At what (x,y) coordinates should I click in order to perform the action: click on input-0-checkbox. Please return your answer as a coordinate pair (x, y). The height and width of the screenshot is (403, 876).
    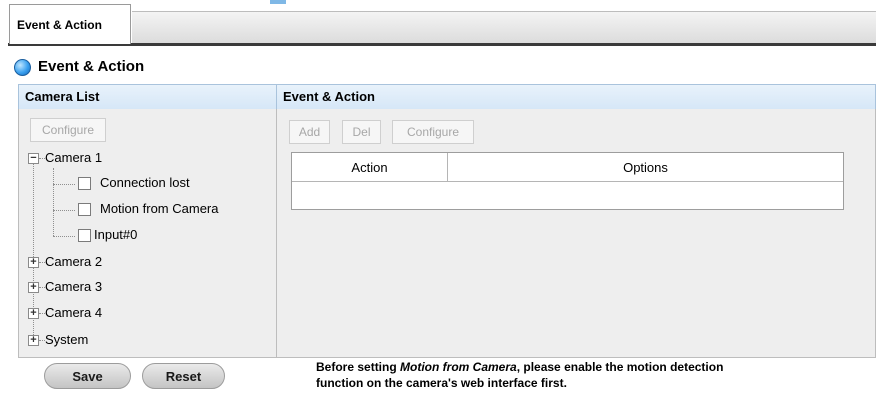
    Looking at the image, I should click on (84, 235).